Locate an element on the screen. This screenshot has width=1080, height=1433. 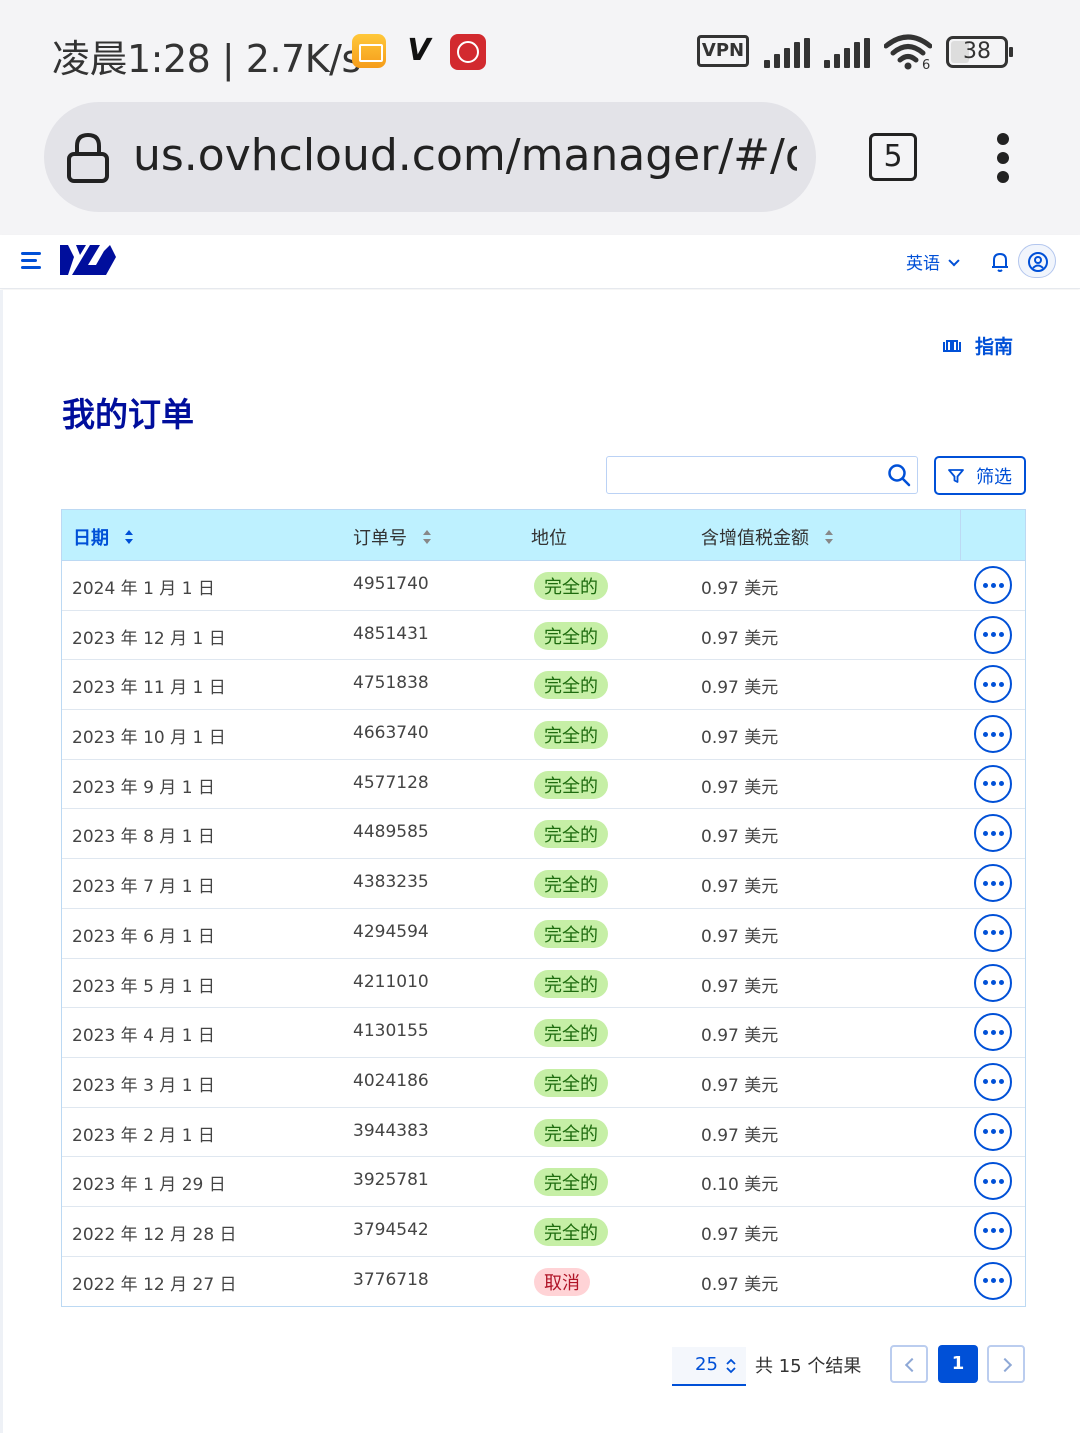
table-row: 2023 年 12 月 1 日 4851431 完全的 0.97 美元 is located at coordinates (543, 635).